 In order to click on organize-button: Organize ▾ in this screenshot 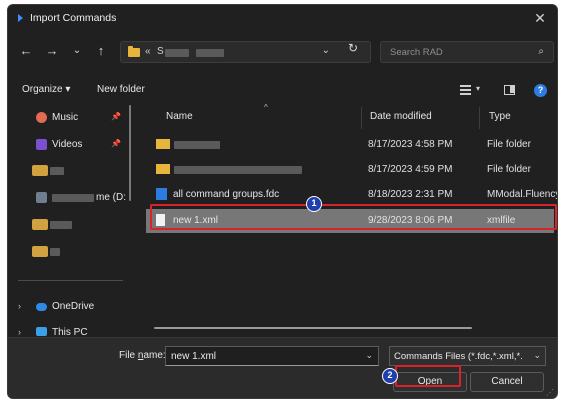, I will do `click(46, 89)`.